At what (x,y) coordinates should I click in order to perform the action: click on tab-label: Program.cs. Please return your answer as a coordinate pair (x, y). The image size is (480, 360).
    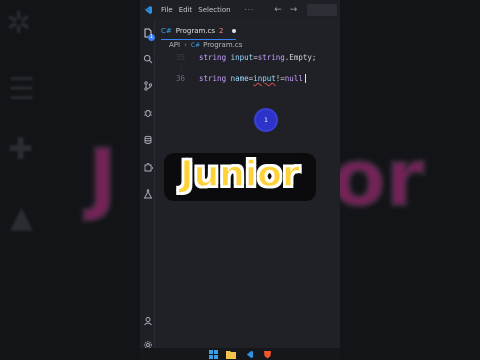
    Looking at the image, I should click on (195, 31).